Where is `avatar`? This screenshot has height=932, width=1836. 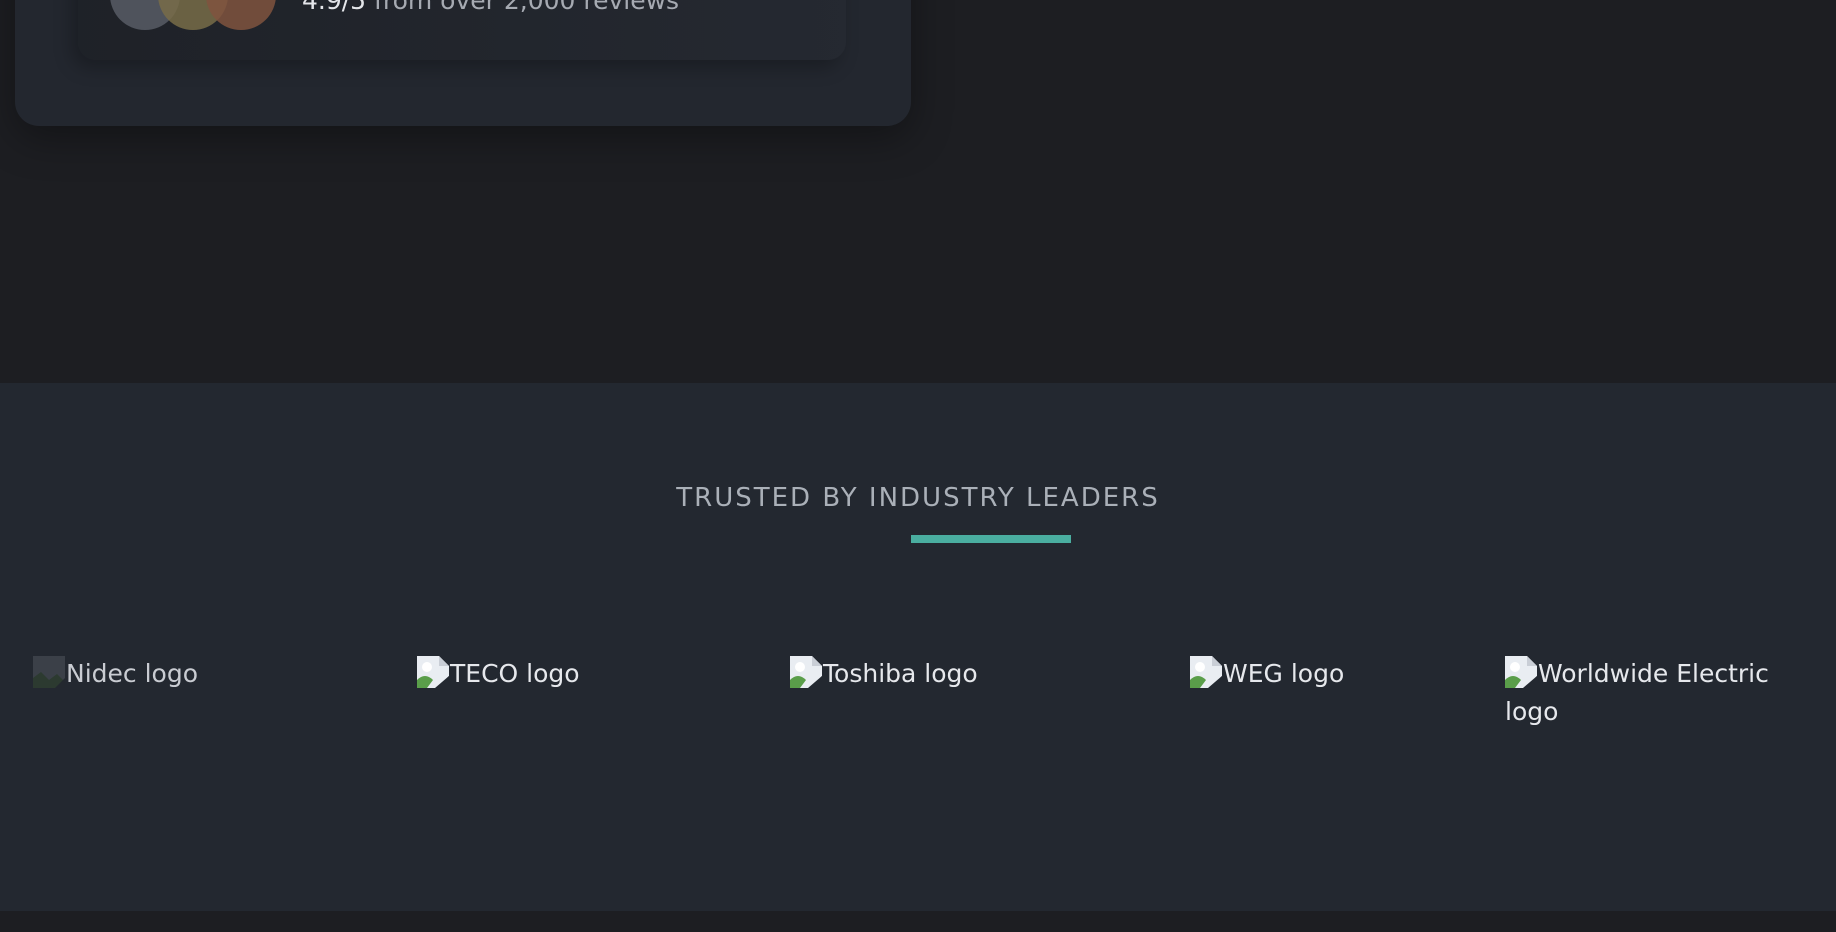 avatar is located at coordinates (241, 15).